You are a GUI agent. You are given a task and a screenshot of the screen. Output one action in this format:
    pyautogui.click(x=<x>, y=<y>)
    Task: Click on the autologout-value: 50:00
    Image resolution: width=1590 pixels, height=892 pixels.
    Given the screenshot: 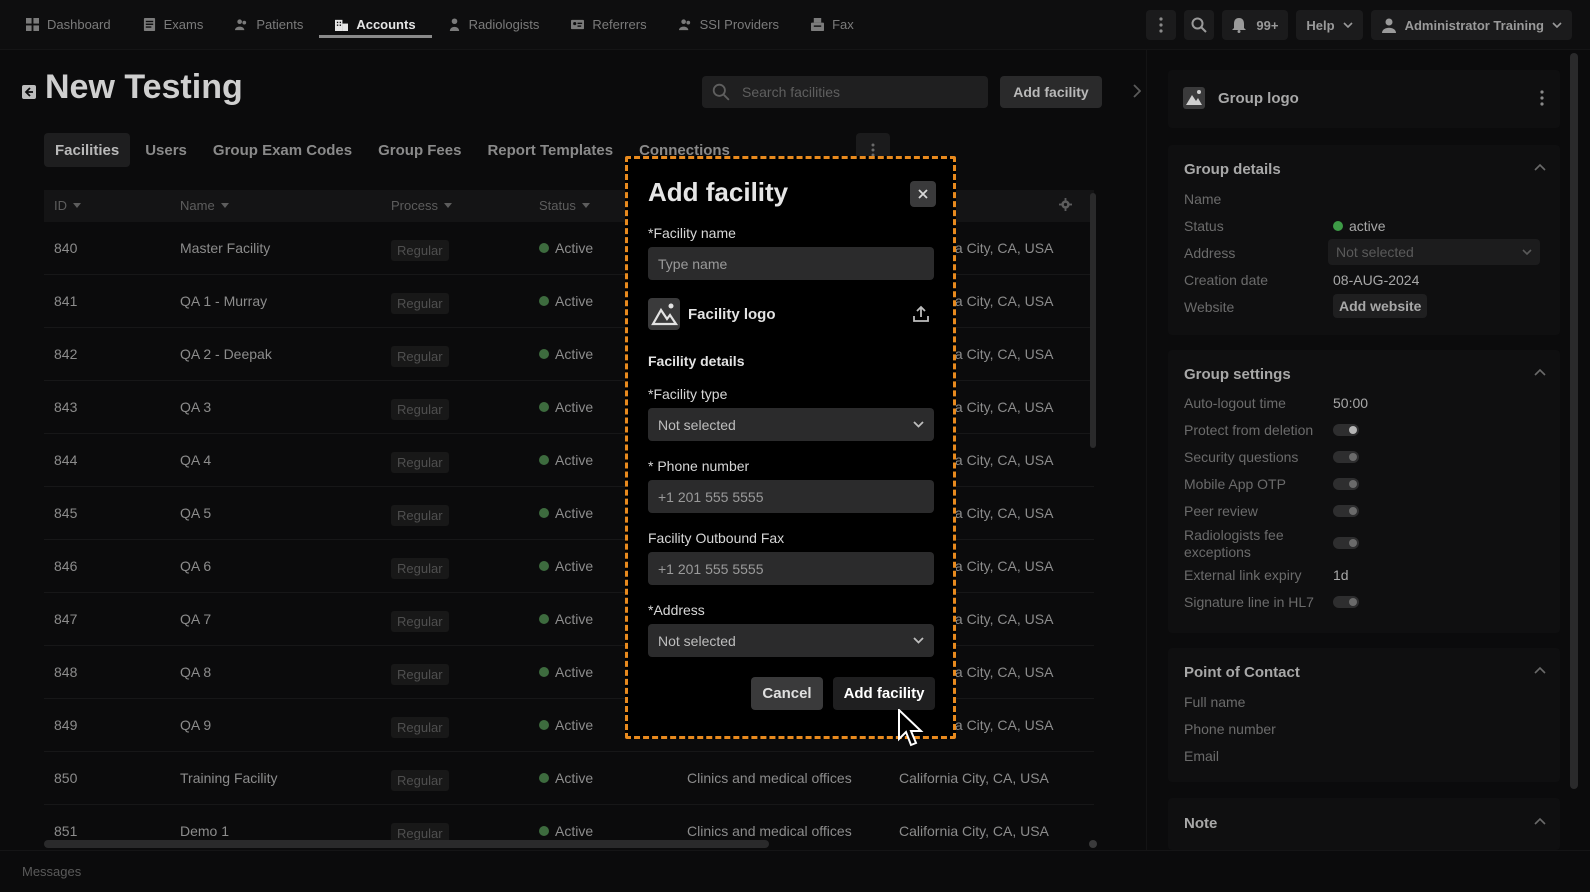 What is the action you would take?
    pyautogui.click(x=1351, y=403)
    